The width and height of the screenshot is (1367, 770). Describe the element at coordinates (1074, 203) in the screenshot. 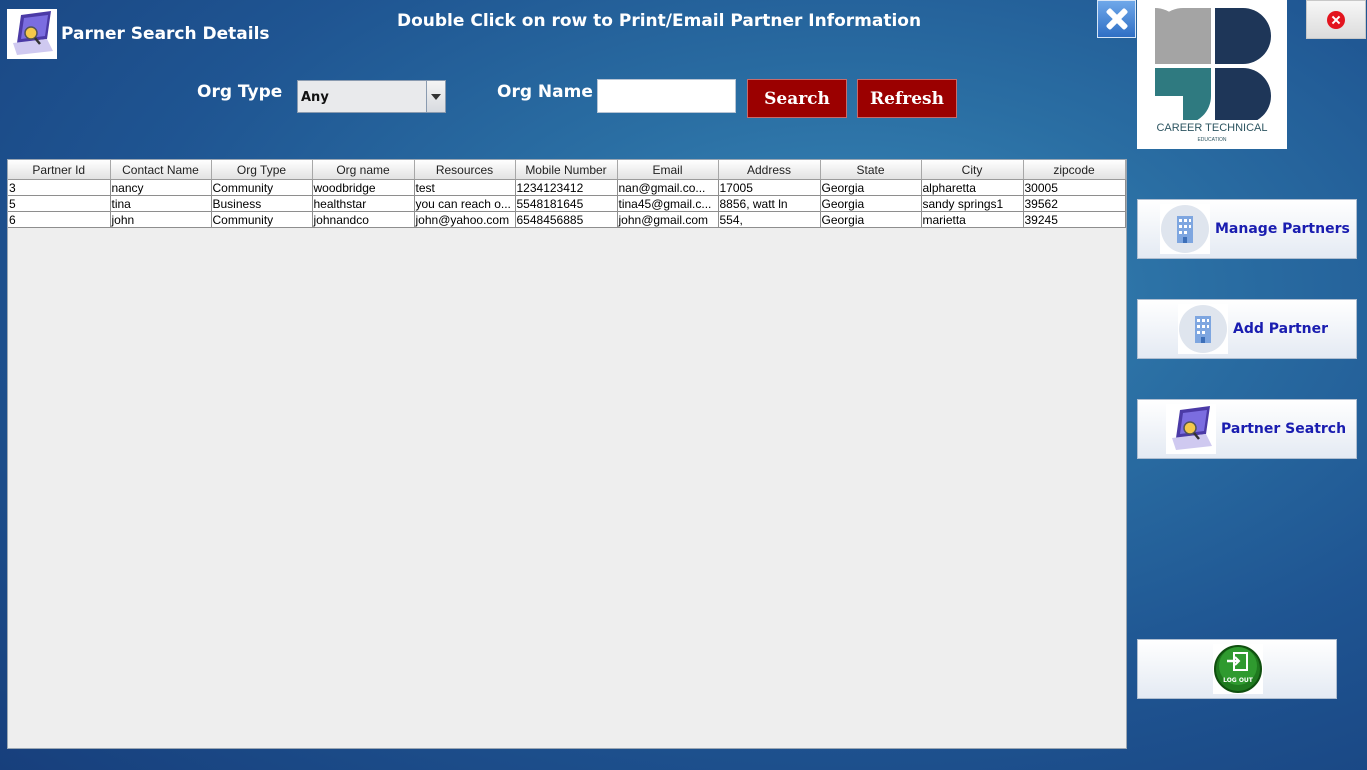

I see `table-cell: 39562` at that location.